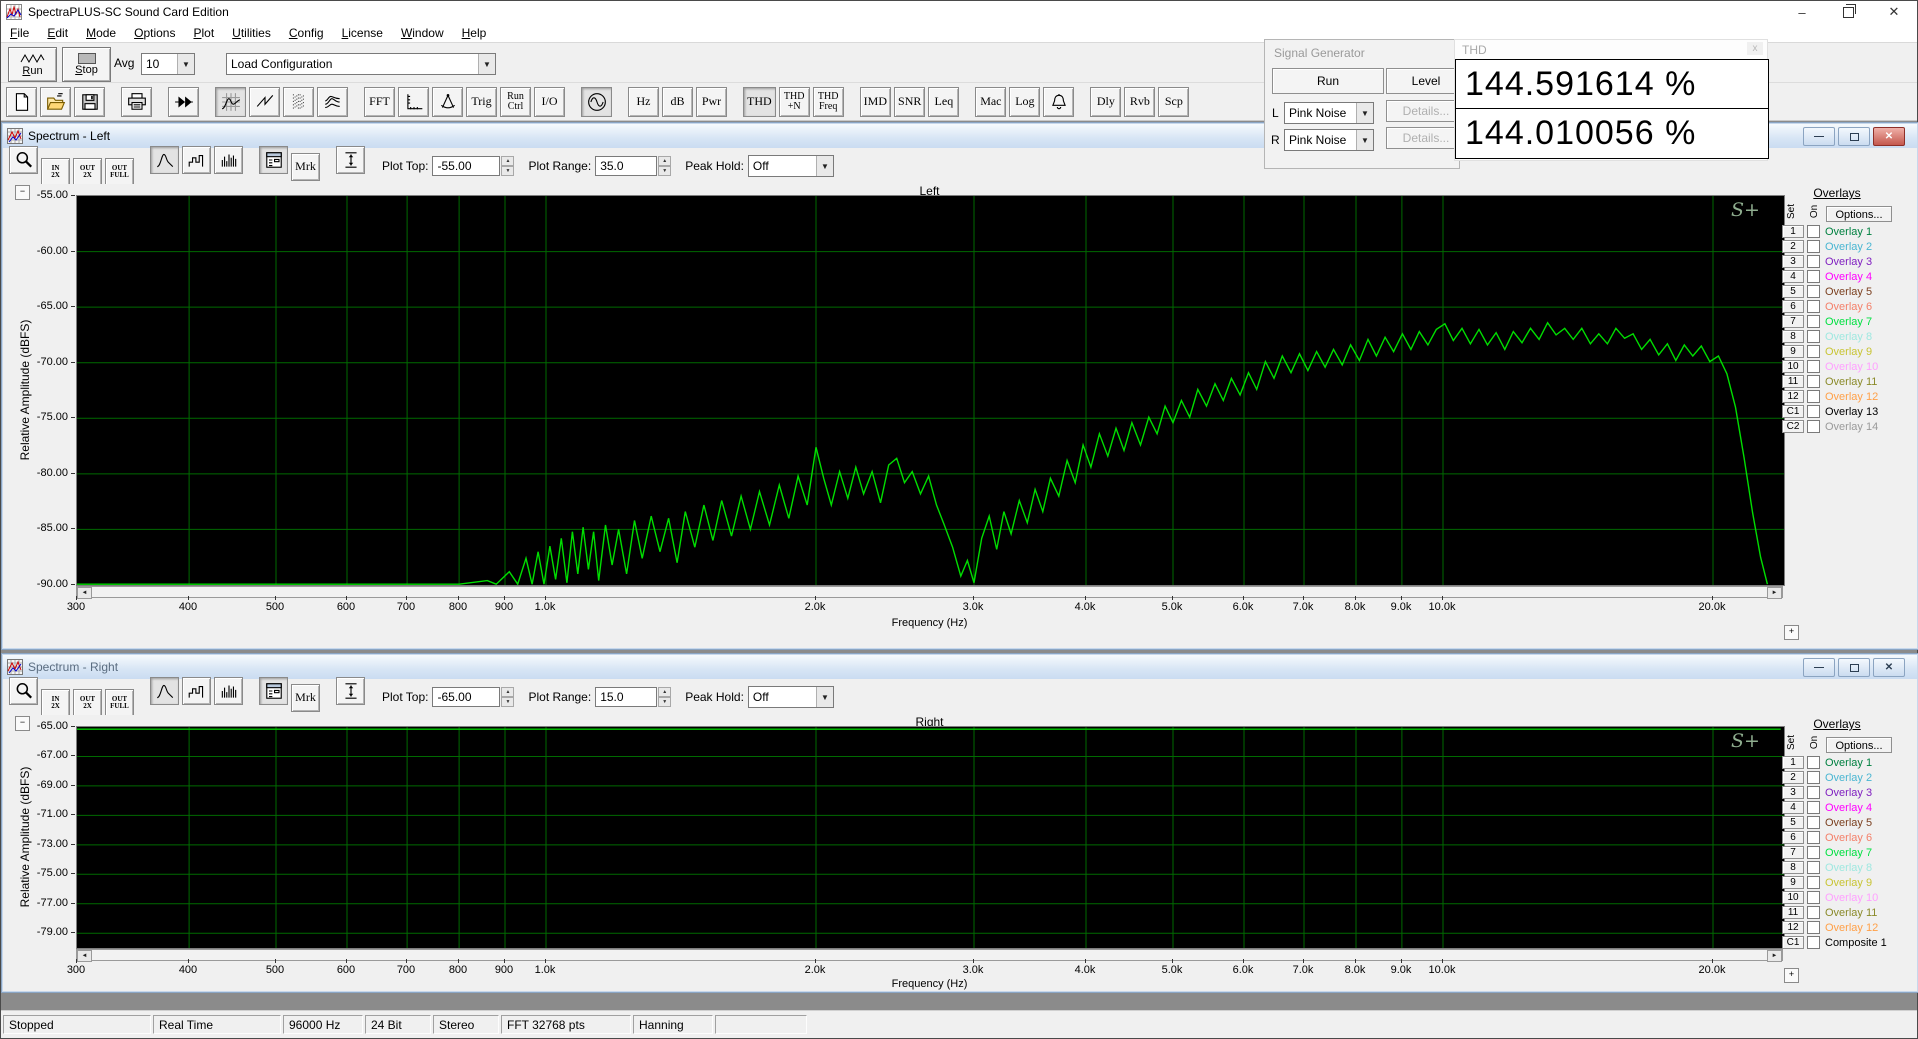 This screenshot has height=1039, width=1918. Describe the element at coordinates (643, 101) in the screenshot. I see `hz-button: Hz` at that location.